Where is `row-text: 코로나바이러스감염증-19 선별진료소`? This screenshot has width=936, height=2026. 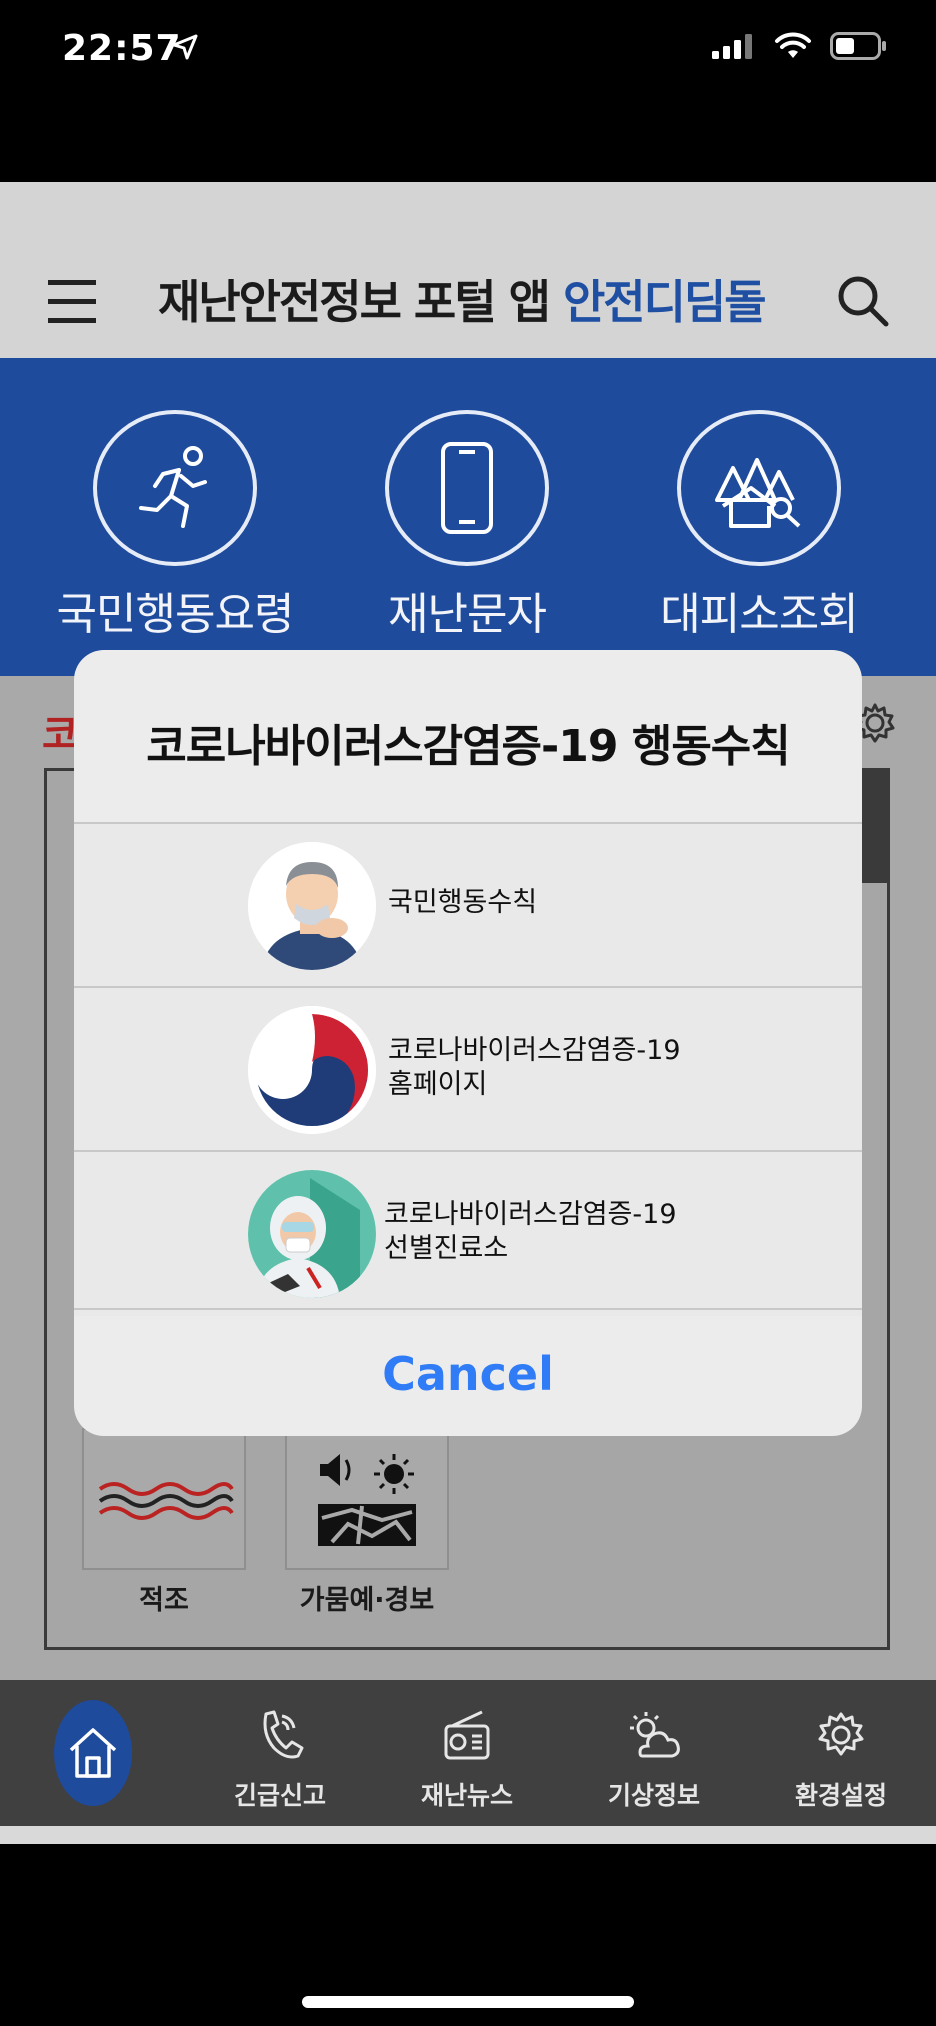
row-text: 코로나바이러스감염증-19 선별진료소 is located at coordinates (530, 1232).